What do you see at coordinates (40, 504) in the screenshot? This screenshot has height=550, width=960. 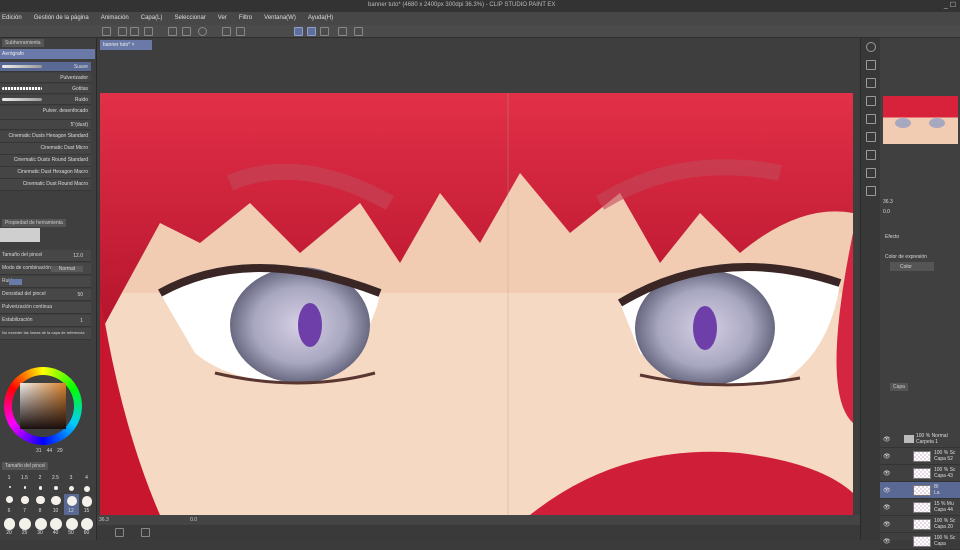 I see `brush-size-option: 8` at bounding box center [40, 504].